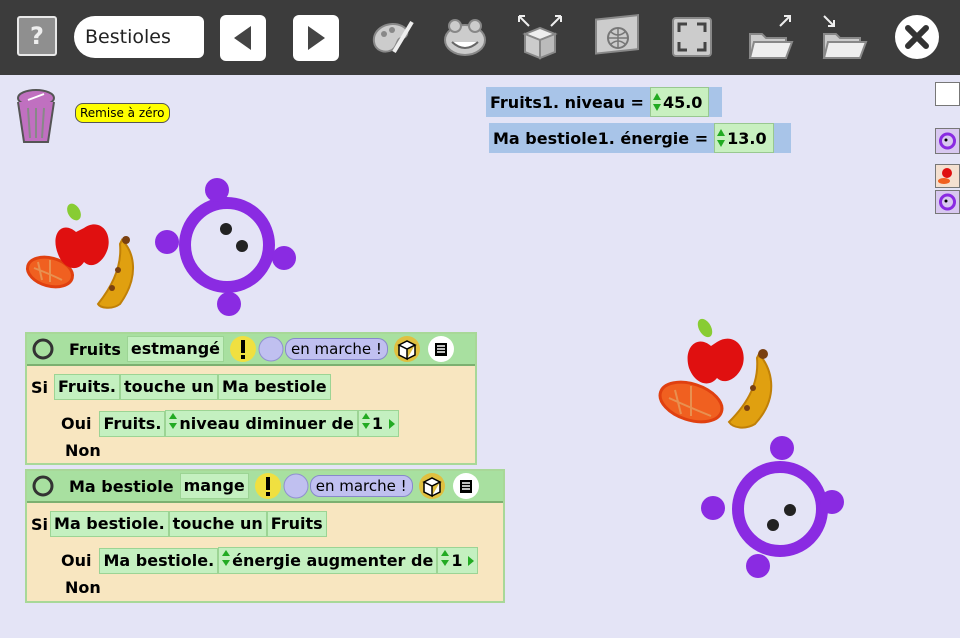 The image size is (960, 638). What do you see at coordinates (617, 34) in the screenshot?
I see `web-icon` at bounding box center [617, 34].